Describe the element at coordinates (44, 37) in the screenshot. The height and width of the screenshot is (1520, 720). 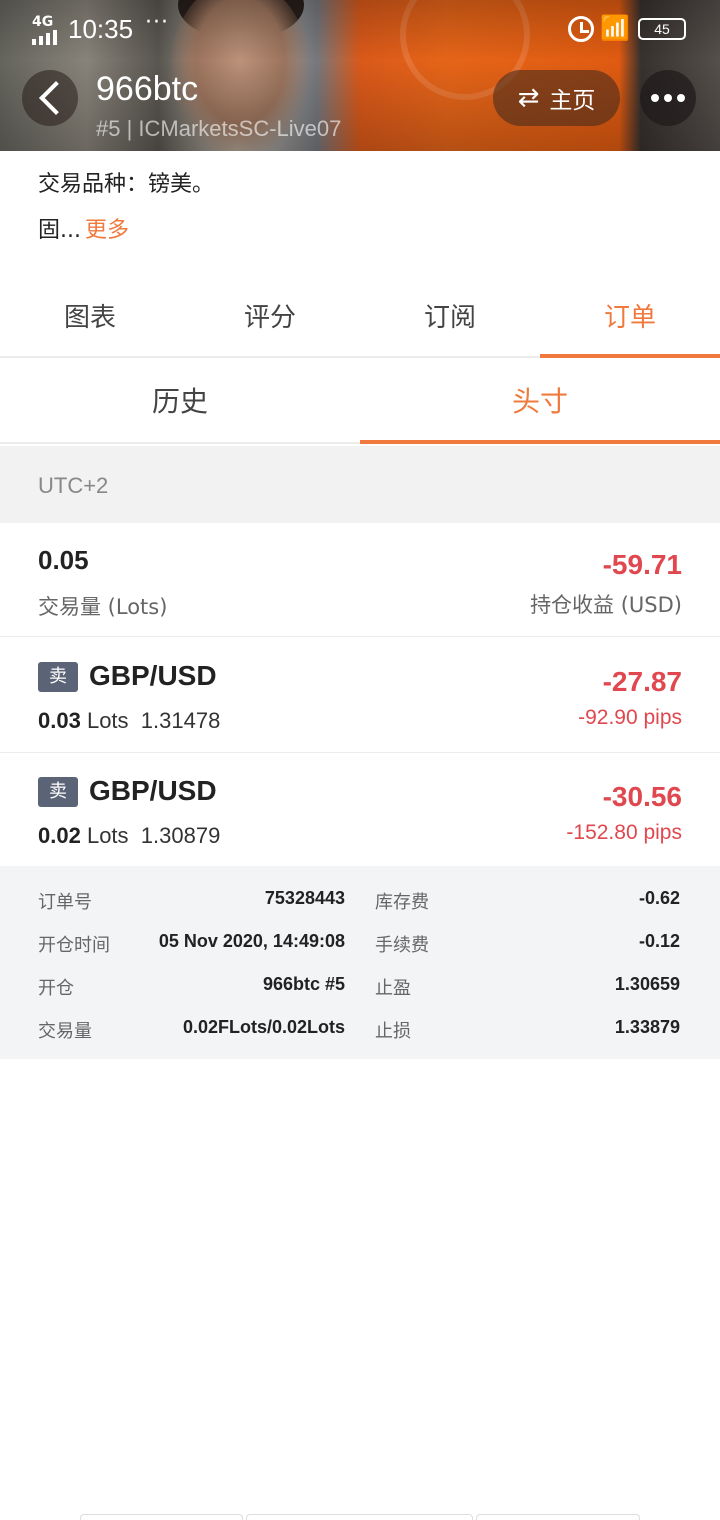
I see `signal-icon` at that location.